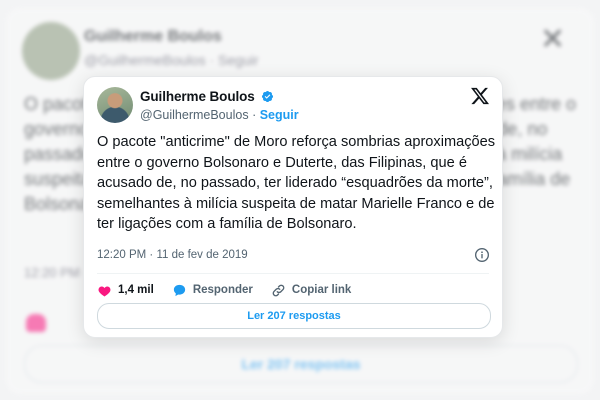 This screenshot has height=400, width=600. Describe the element at coordinates (51, 51) in the screenshot. I see `background-avatar` at that location.